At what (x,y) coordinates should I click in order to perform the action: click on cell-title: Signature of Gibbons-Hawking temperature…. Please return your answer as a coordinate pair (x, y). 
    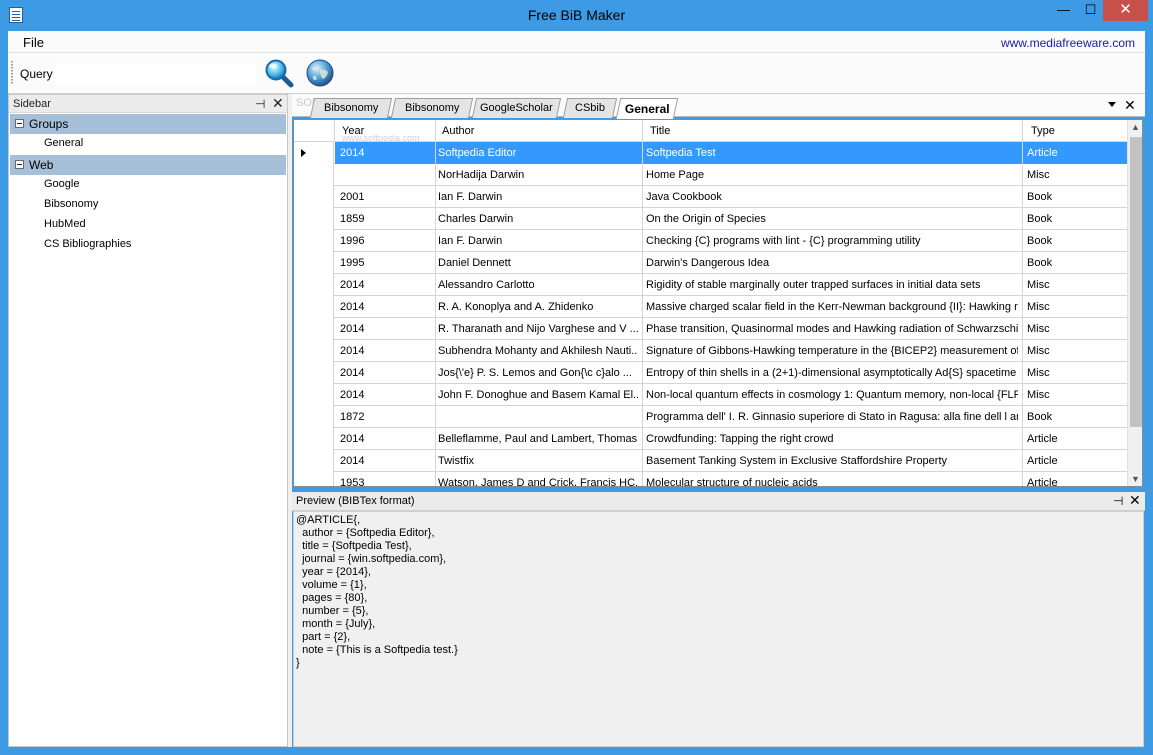
    Looking at the image, I should click on (832, 351).